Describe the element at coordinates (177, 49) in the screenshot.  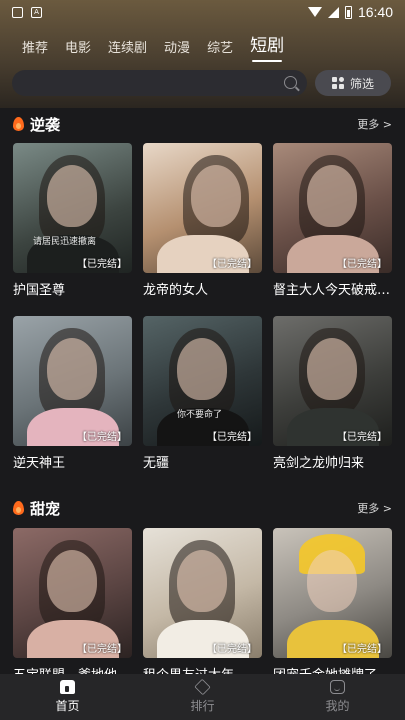
I see `tab-anime: 动漫` at that location.